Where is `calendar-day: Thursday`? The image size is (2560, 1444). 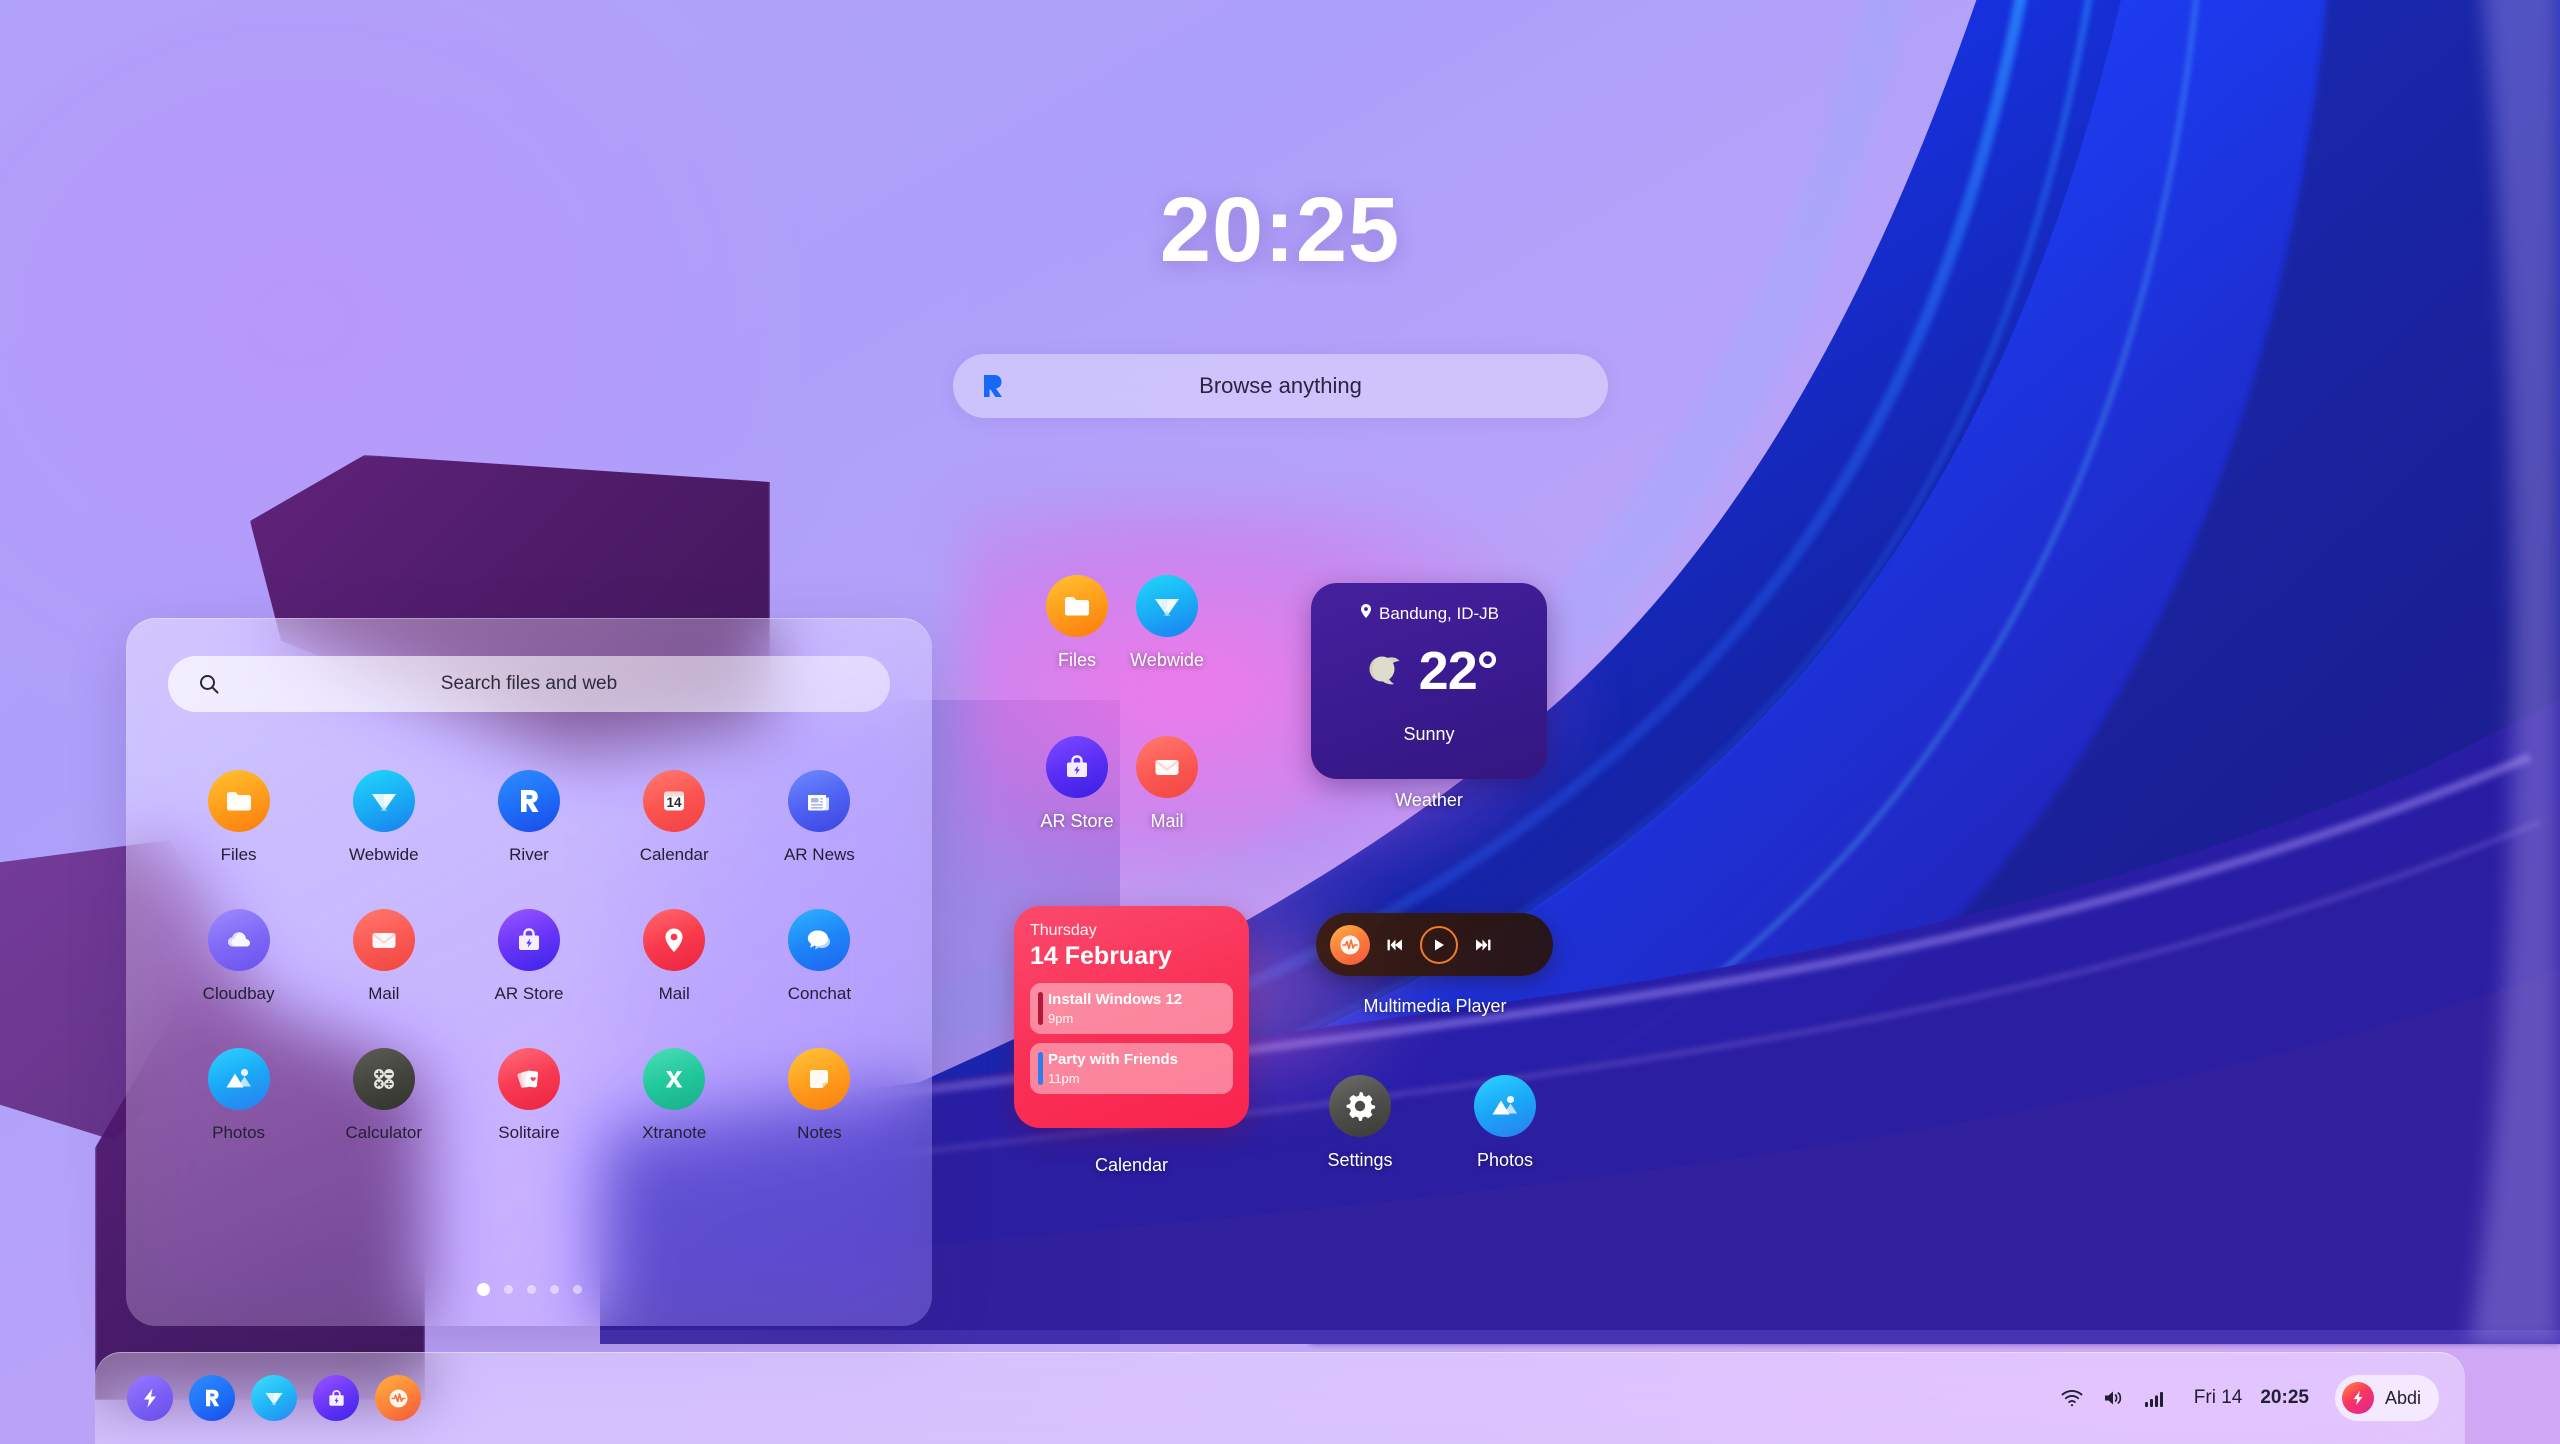 calendar-day: Thursday is located at coordinates (1063, 930).